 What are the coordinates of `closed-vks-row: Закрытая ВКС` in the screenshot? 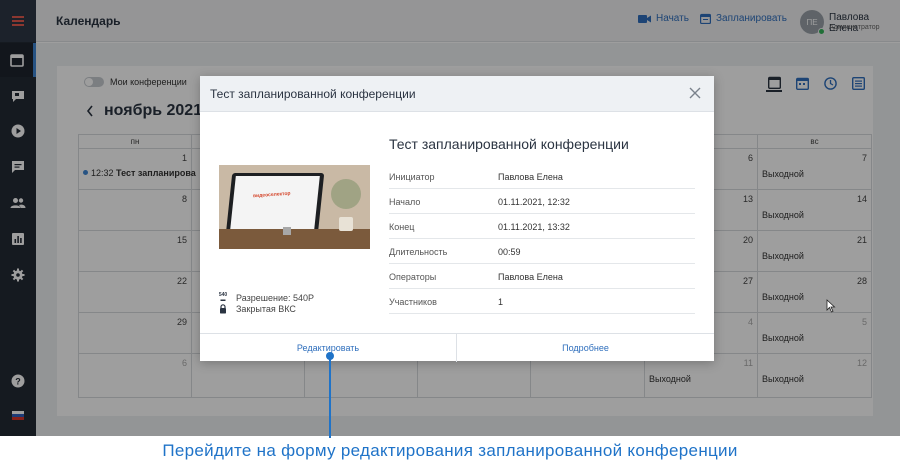 It's located at (266, 308).